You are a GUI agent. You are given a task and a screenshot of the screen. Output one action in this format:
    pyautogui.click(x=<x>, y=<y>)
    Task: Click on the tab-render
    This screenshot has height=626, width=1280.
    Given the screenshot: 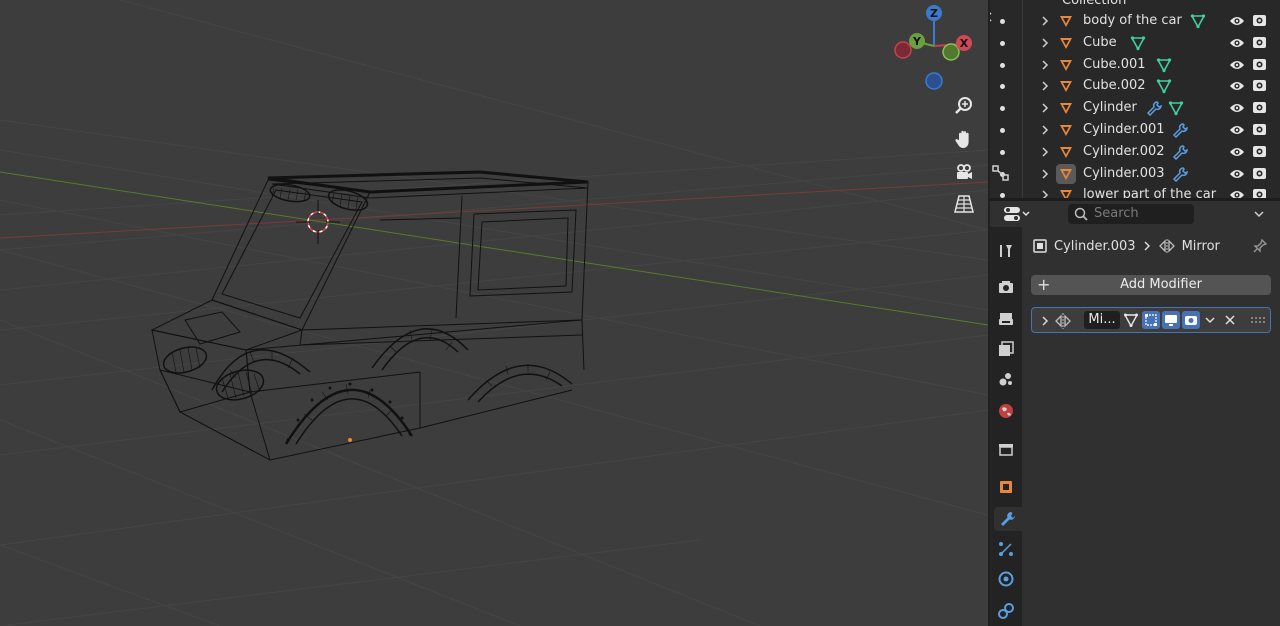 What is the action you would take?
    pyautogui.click(x=1006, y=287)
    